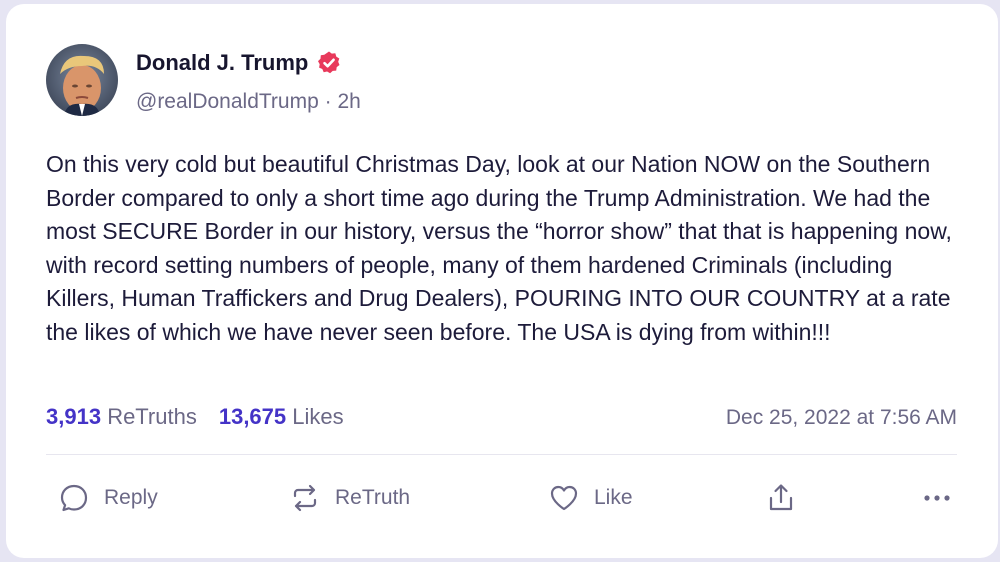  I want to click on verified-badge-icon, so click(329, 62).